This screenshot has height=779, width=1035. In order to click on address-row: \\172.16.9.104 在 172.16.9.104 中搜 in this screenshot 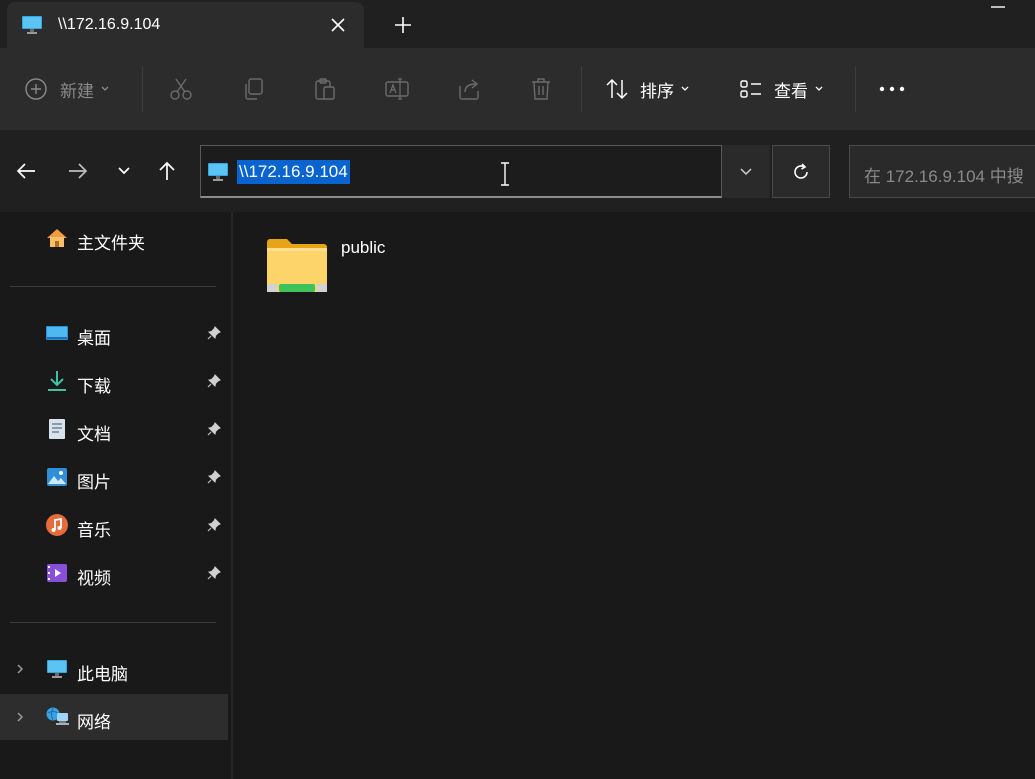, I will do `click(517, 171)`.